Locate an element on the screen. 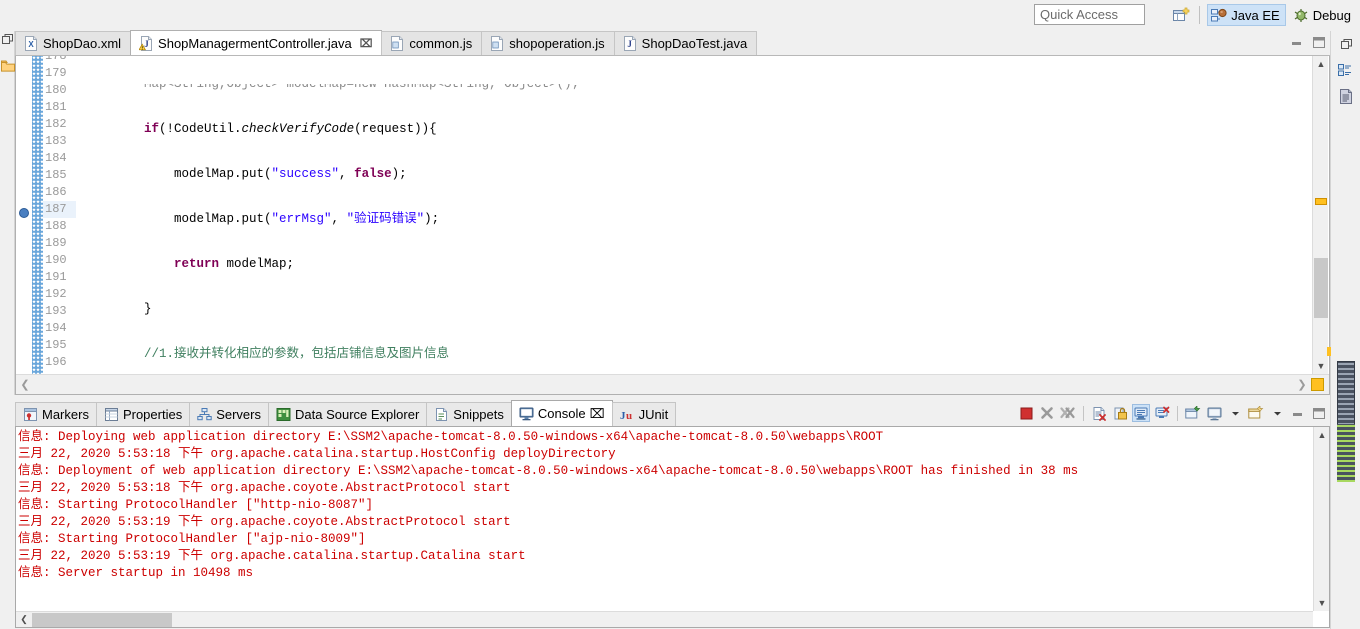  line-number: 178 is located at coordinates (56, 59).